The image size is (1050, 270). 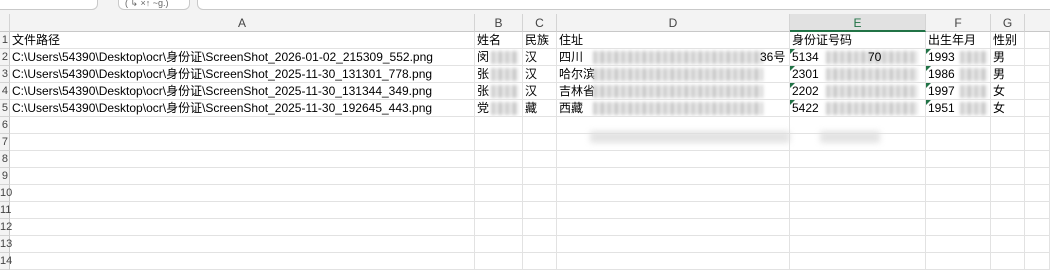 I want to click on data-cell-id-number: 5422, so click(x=858, y=108).